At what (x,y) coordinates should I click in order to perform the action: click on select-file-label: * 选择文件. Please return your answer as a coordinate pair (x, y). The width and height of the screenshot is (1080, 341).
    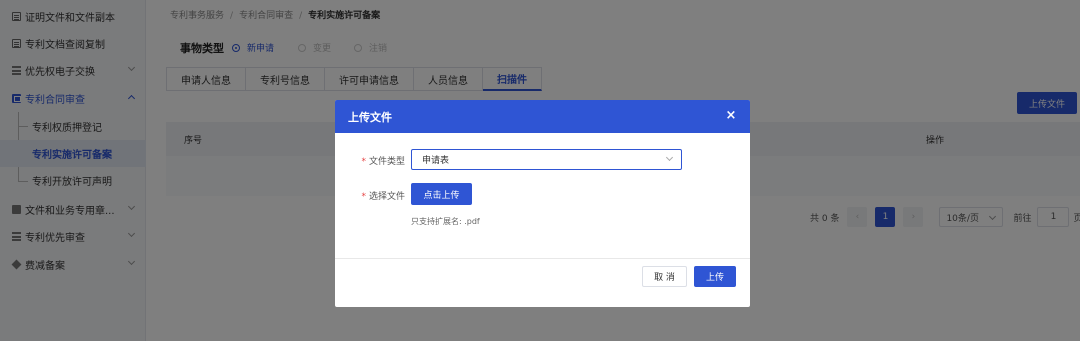
    Looking at the image, I should click on (370, 195).